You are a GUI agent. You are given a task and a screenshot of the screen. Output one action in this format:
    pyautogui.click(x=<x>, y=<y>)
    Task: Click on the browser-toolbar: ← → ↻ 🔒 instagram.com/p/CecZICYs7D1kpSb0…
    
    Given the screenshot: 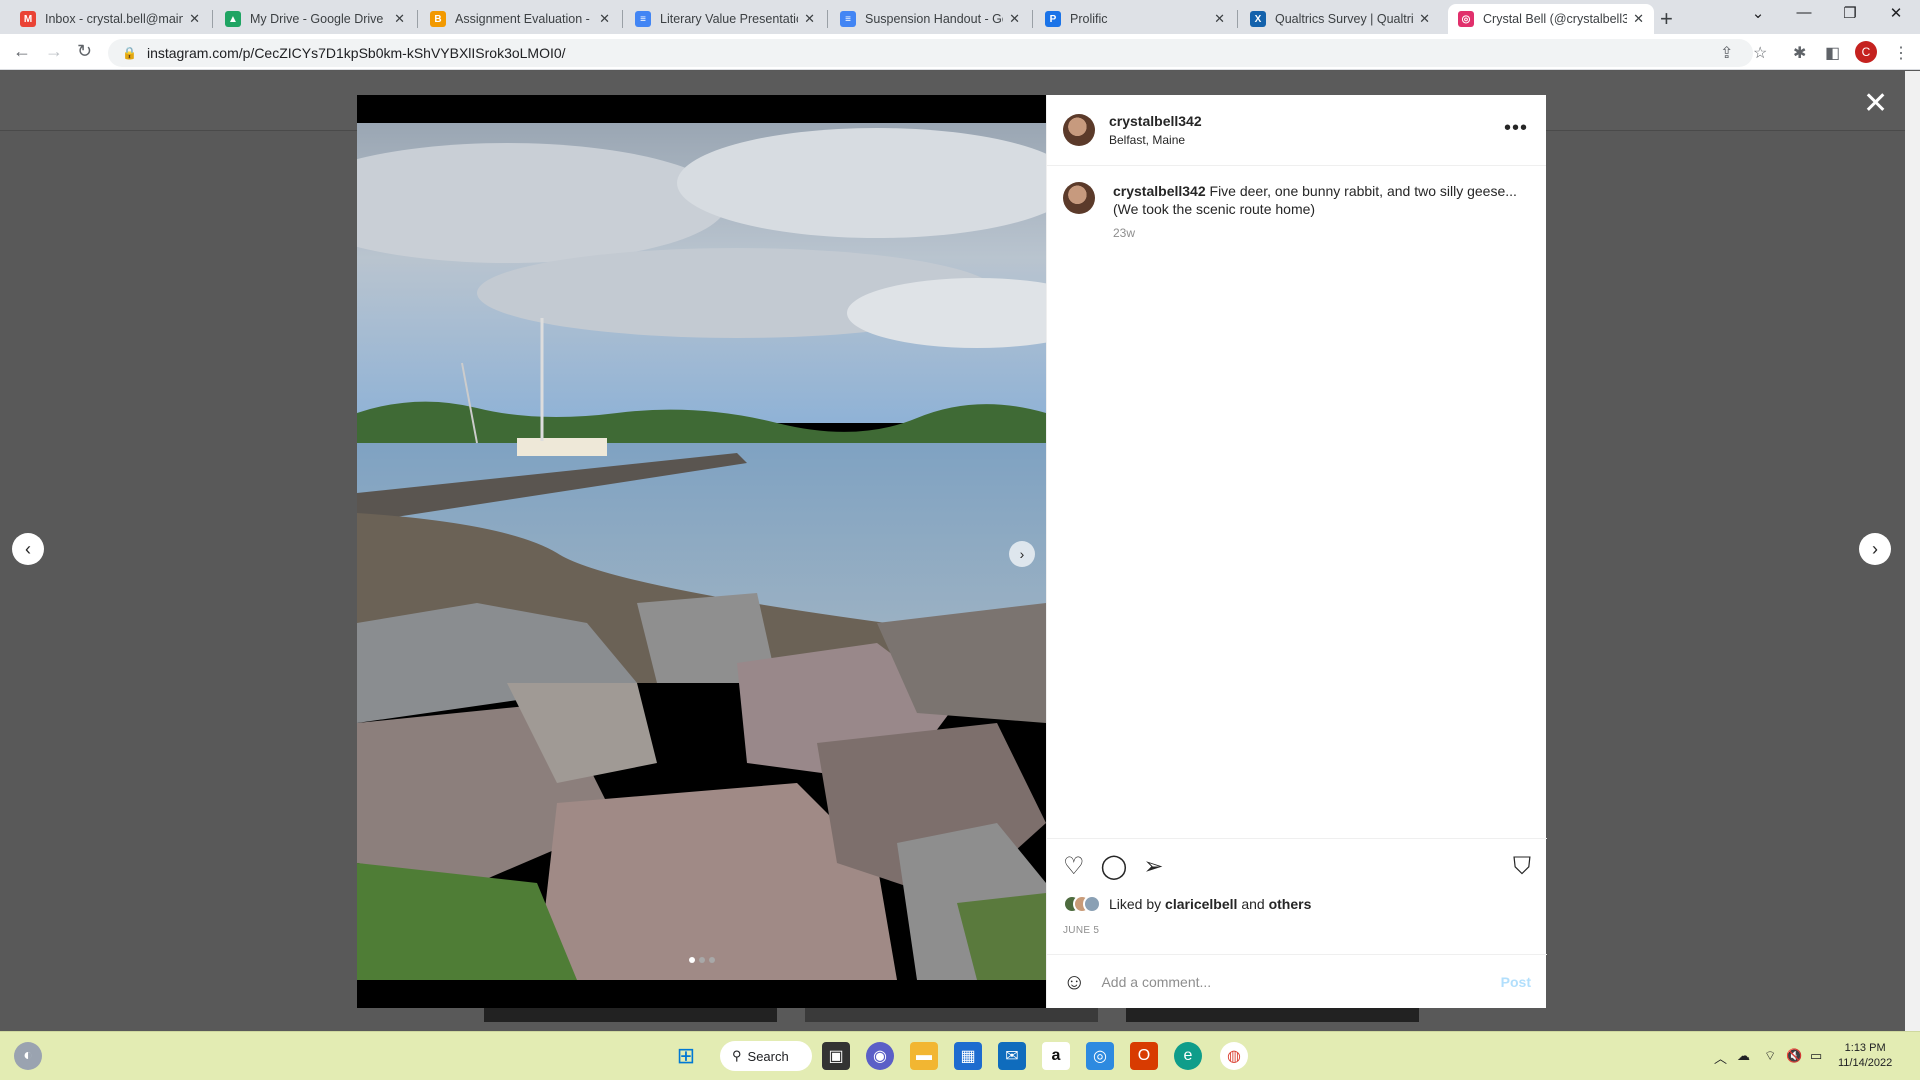 What is the action you would take?
    pyautogui.click(x=960, y=52)
    